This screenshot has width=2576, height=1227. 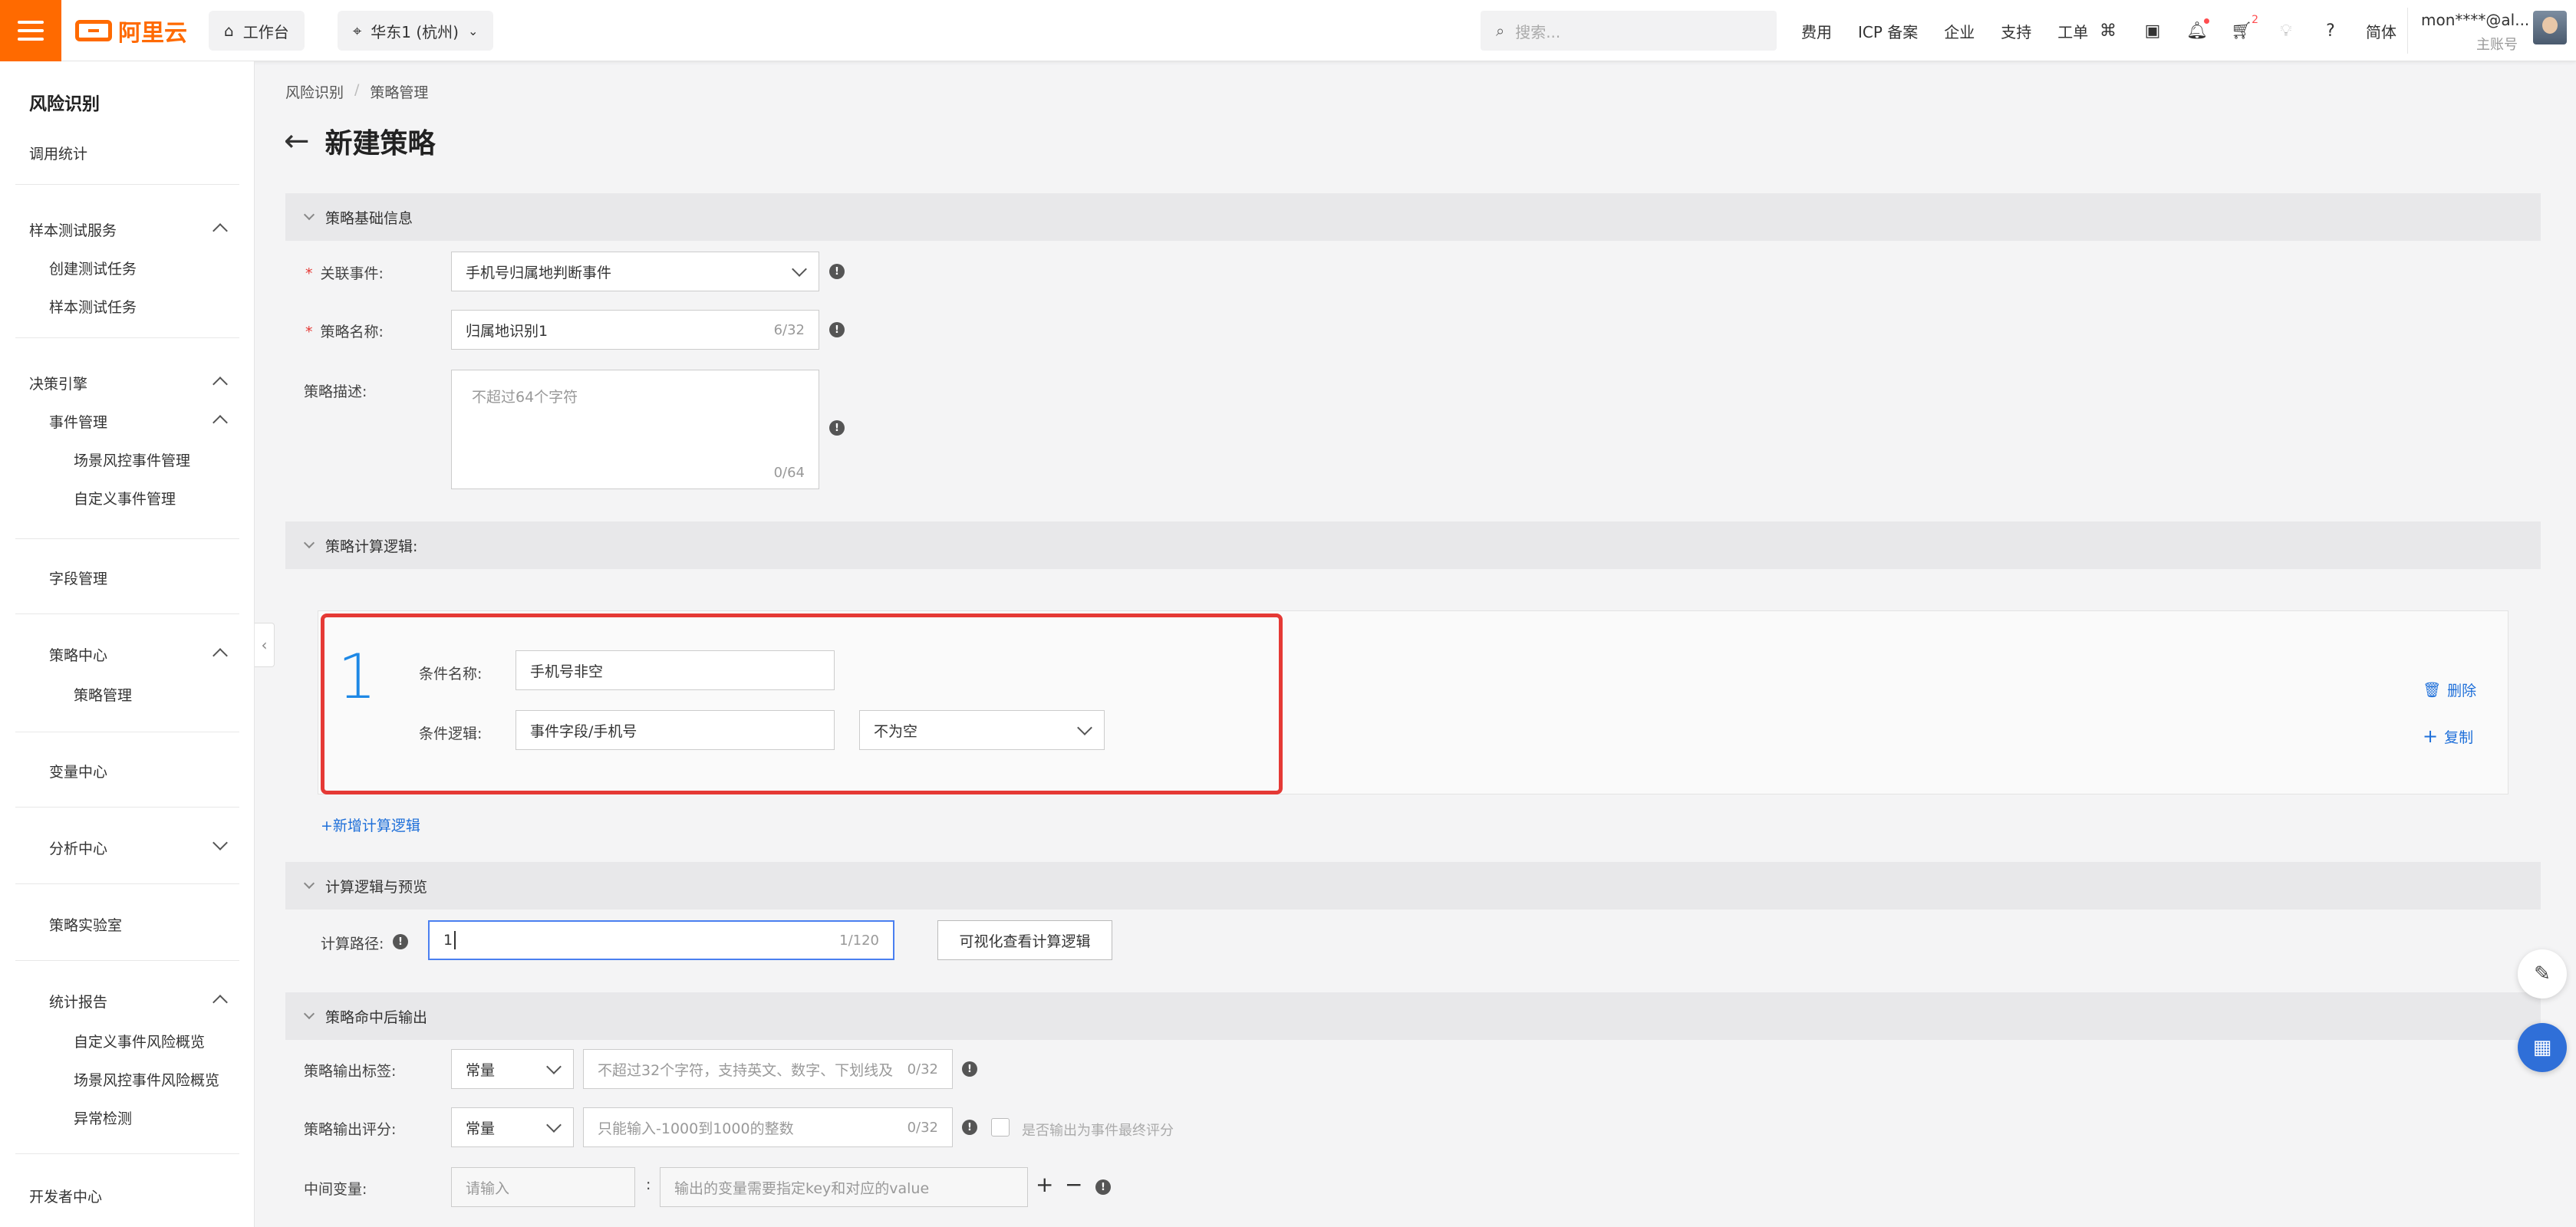 I want to click on sidebar-collapse-button: ‹, so click(x=265, y=645).